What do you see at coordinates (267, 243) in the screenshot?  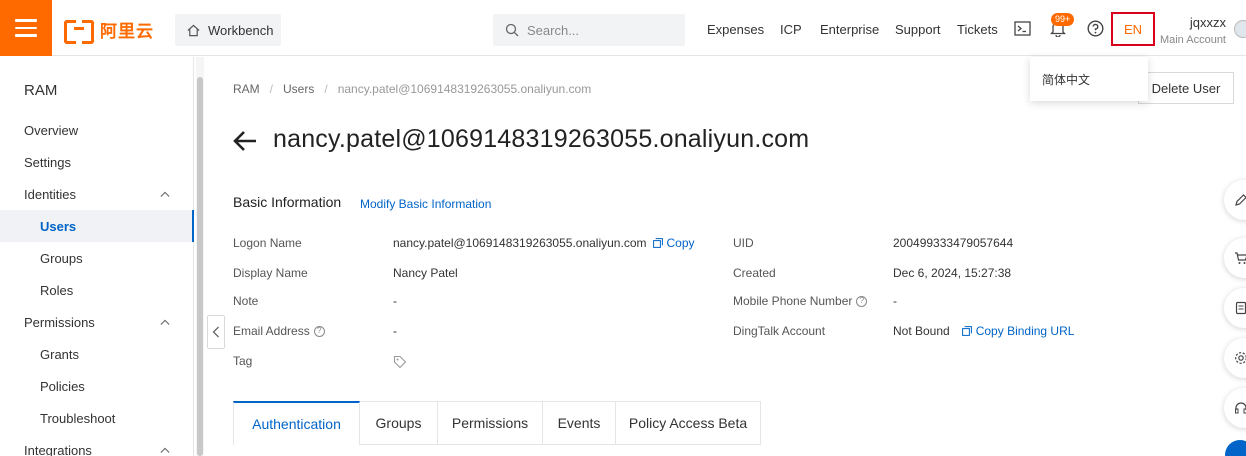 I see `logon-name-label: Logon Name` at bounding box center [267, 243].